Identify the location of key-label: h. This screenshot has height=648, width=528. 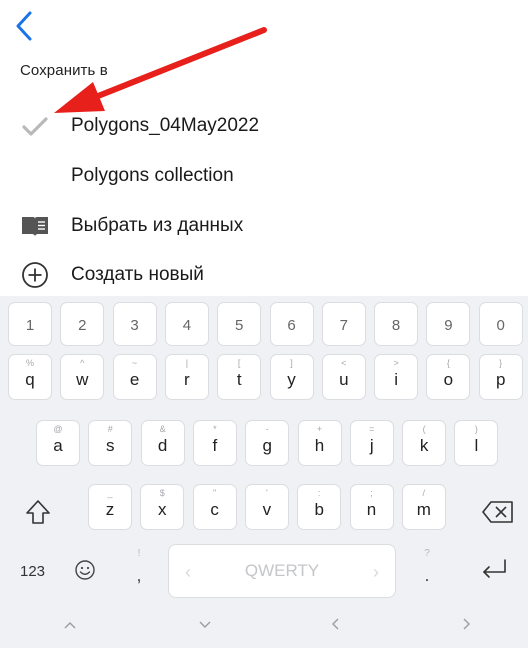
(319, 445).